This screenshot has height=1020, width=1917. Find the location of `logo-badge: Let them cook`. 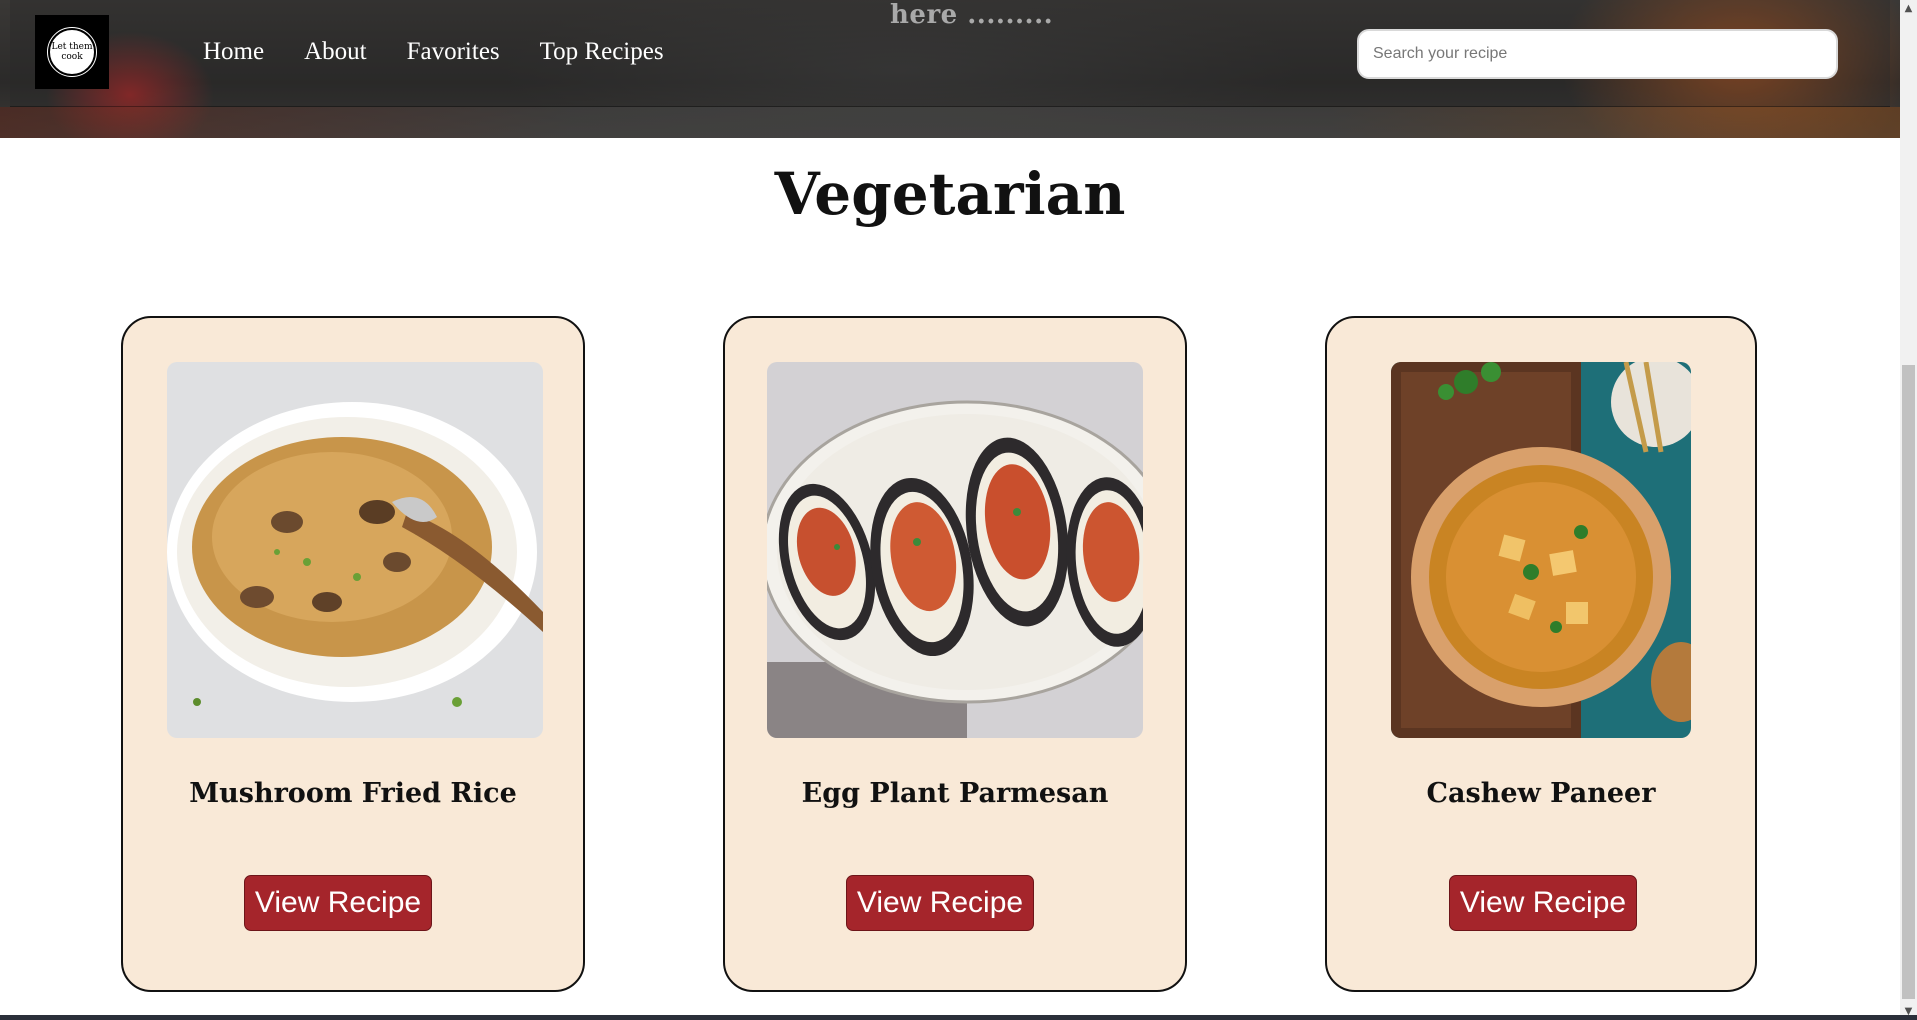

logo-badge: Let them cook is located at coordinates (72, 52).